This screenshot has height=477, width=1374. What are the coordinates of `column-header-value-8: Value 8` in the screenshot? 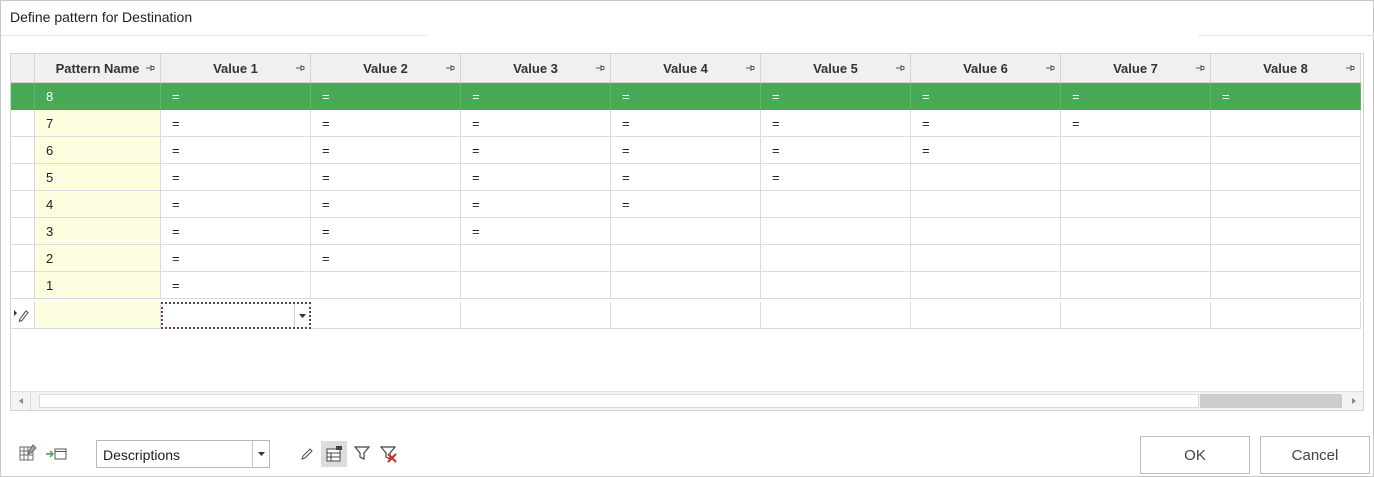 It's located at (1286, 68).